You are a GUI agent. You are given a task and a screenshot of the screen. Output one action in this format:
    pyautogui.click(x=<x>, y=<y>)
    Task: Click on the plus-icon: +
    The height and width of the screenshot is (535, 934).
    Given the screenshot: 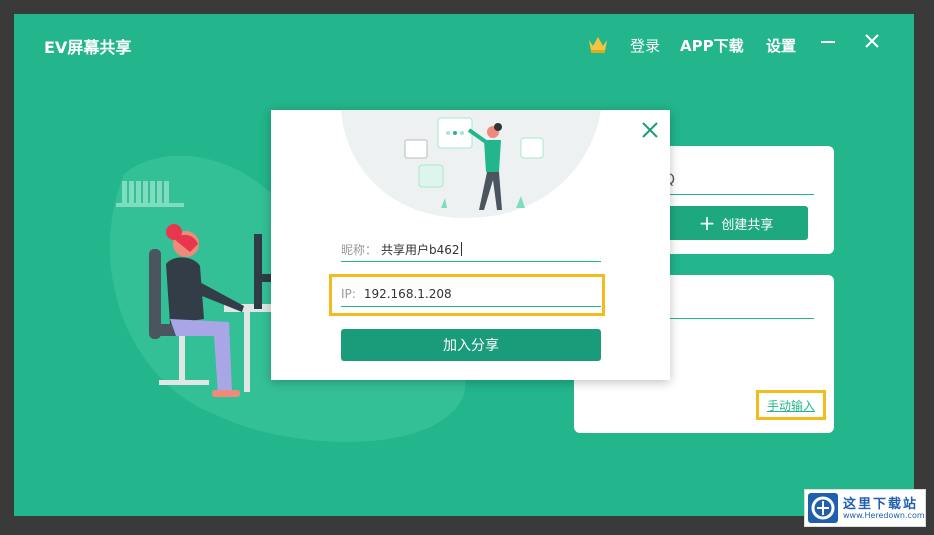 What is the action you would take?
    pyautogui.click(x=707, y=223)
    